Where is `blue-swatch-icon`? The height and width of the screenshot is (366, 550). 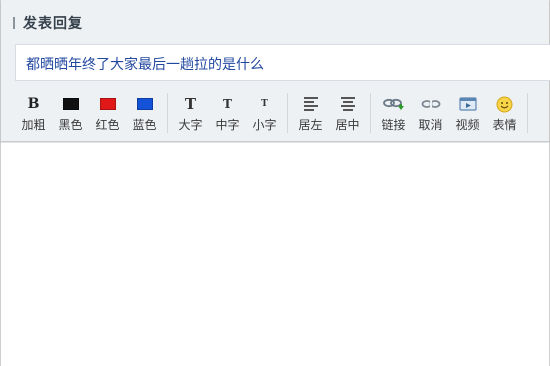
blue-swatch-icon is located at coordinates (145, 104).